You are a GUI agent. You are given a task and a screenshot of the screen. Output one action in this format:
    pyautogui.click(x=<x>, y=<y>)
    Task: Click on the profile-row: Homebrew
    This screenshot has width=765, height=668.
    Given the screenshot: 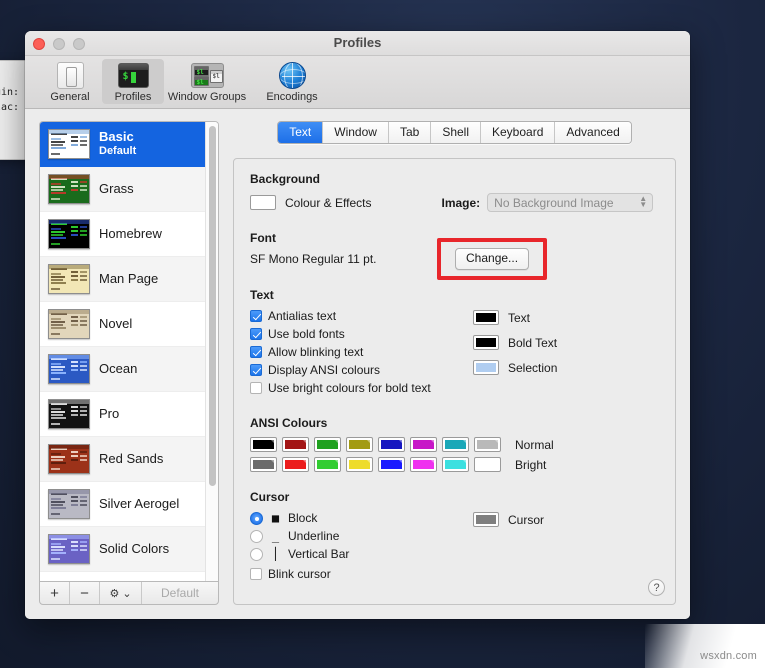 What is the action you would take?
    pyautogui.click(x=122, y=234)
    